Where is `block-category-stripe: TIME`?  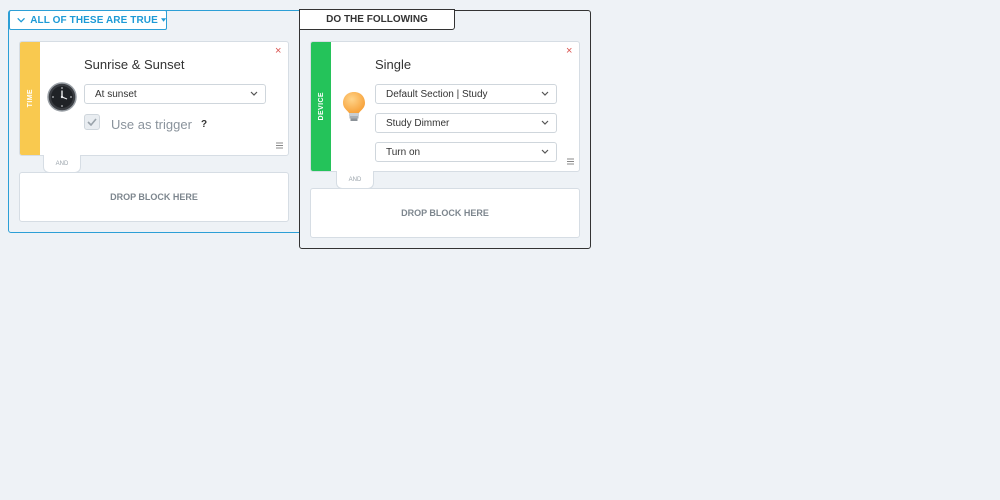 block-category-stripe: TIME is located at coordinates (30, 98).